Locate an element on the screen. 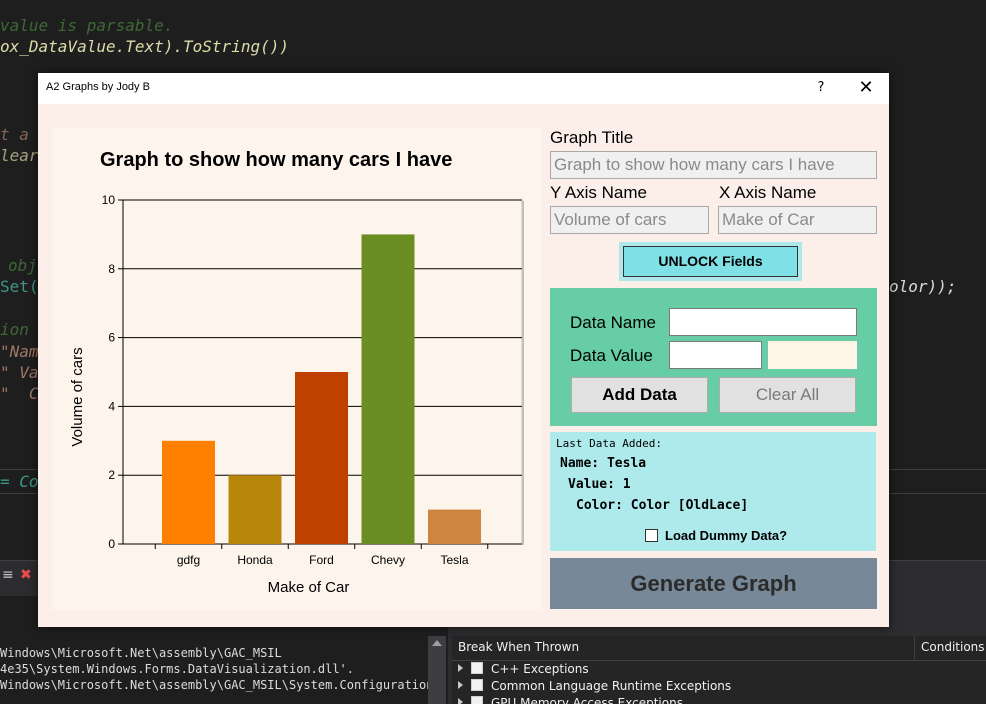  graph-title-field: Graph to show how many cars I have is located at coordinates (713, 165).